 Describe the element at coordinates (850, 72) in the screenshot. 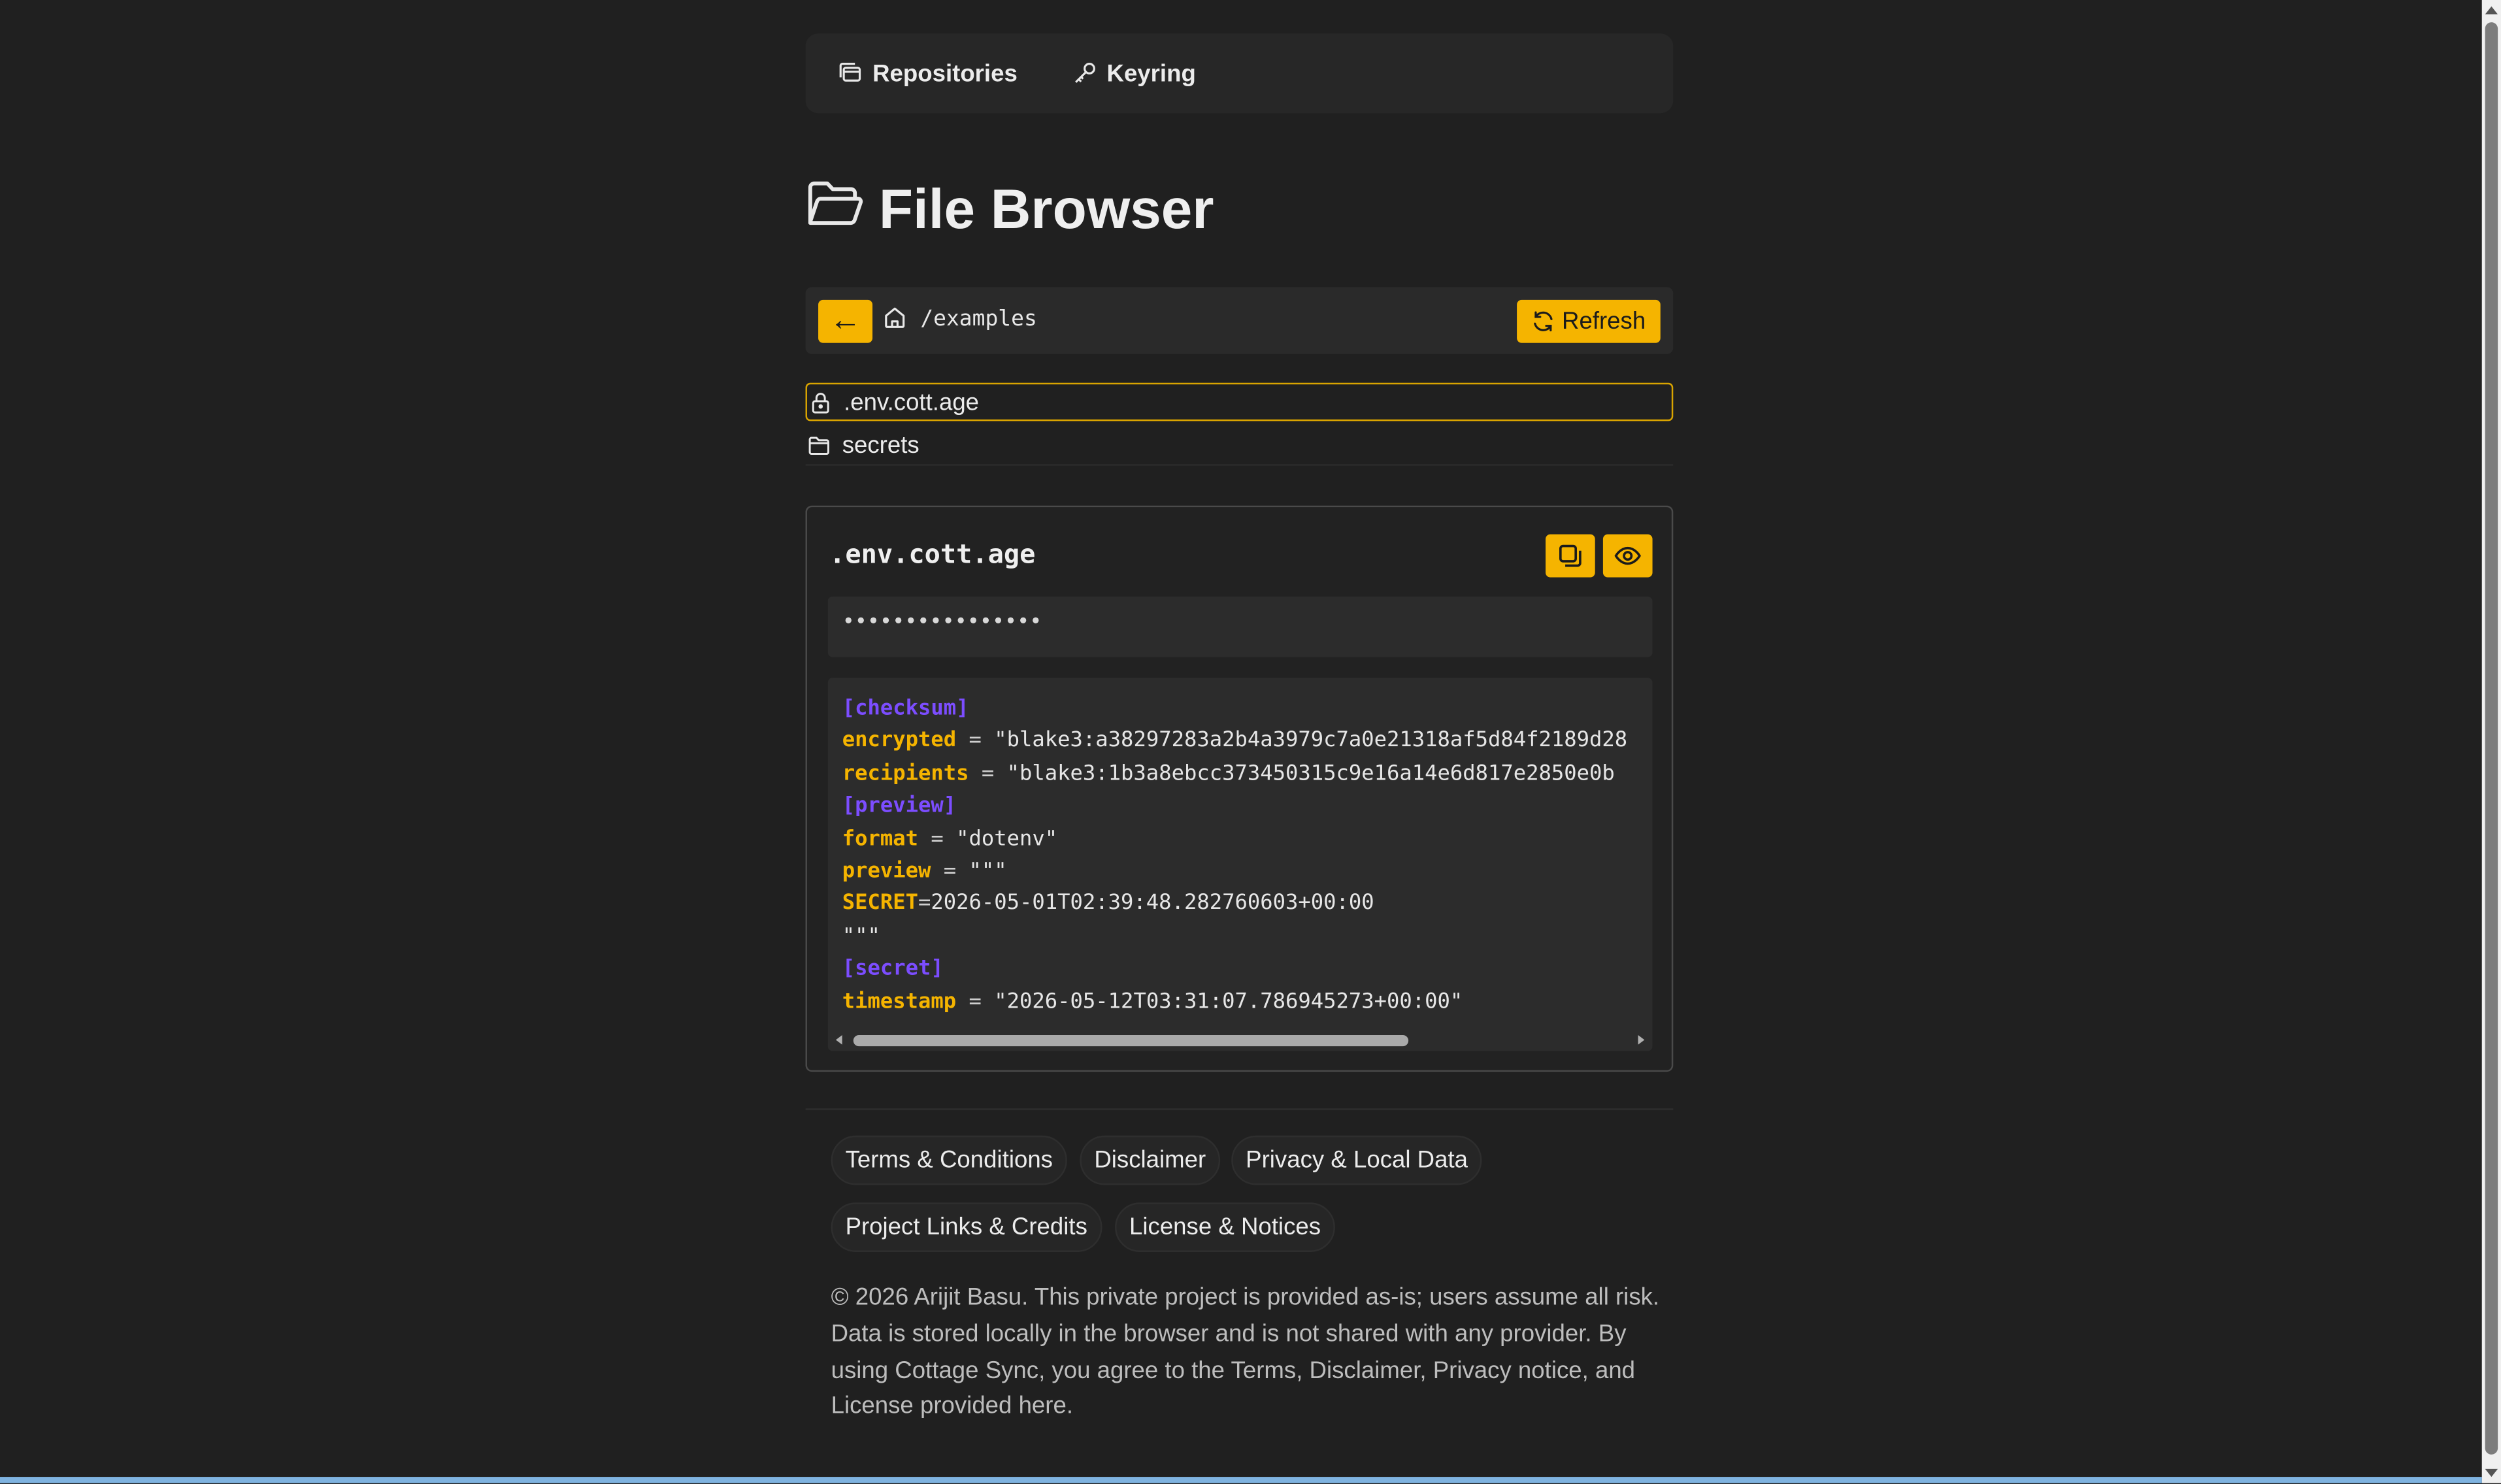

I see `stack-icon` at that location.